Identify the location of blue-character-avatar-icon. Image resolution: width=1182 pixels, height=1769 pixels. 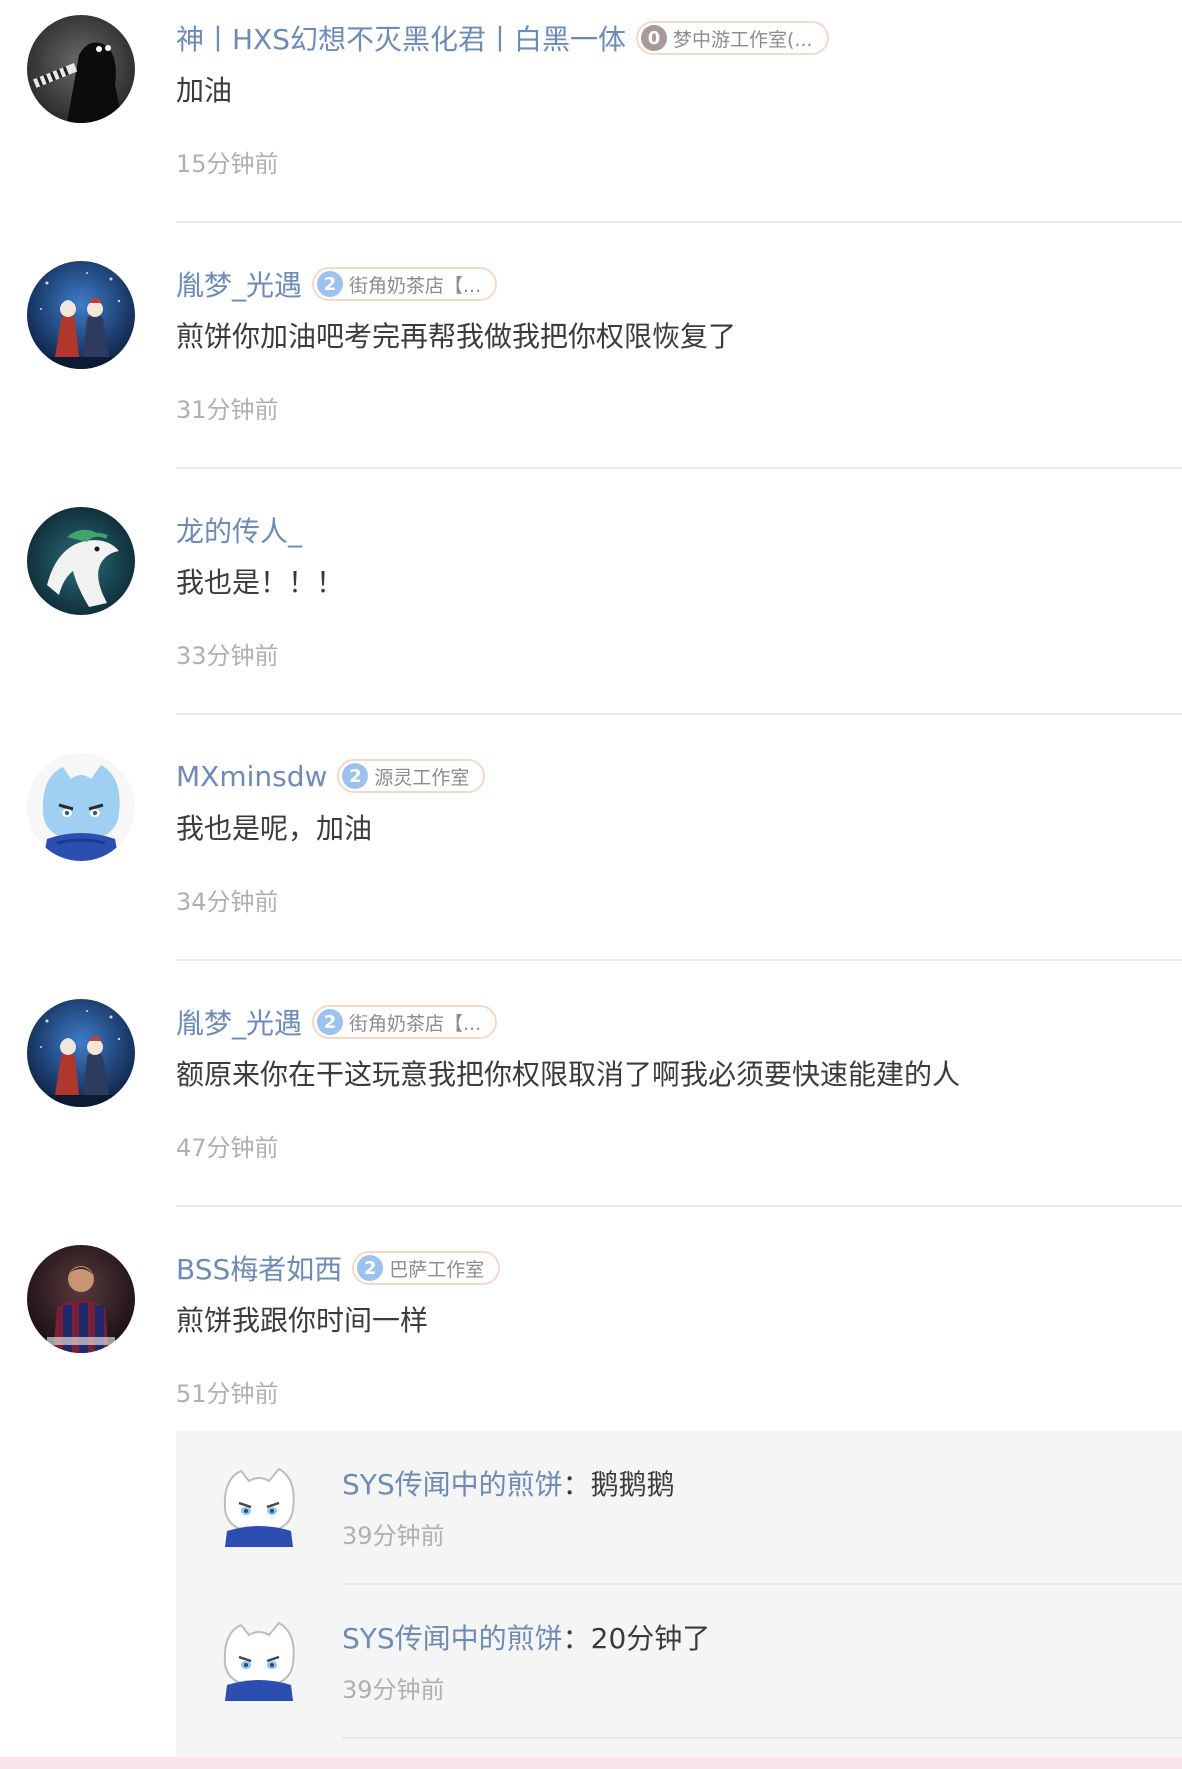
(81, 807).